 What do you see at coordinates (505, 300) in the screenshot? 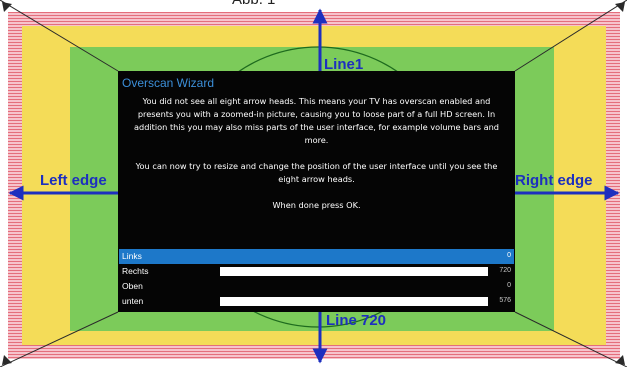
I see `setting-value: 576` at bounding box center [505, 300].